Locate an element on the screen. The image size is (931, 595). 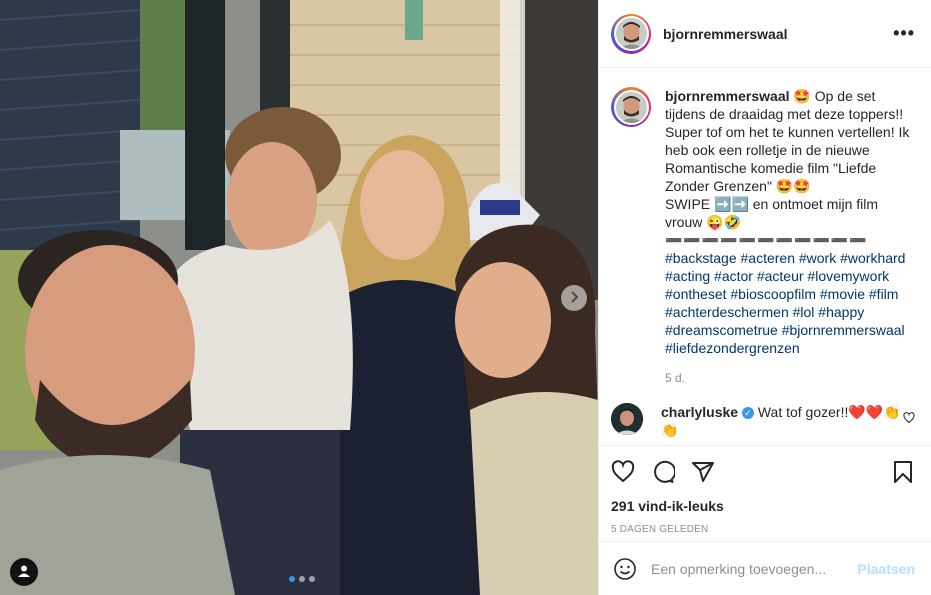
next-photo-button is located at coordinates (574, 298).